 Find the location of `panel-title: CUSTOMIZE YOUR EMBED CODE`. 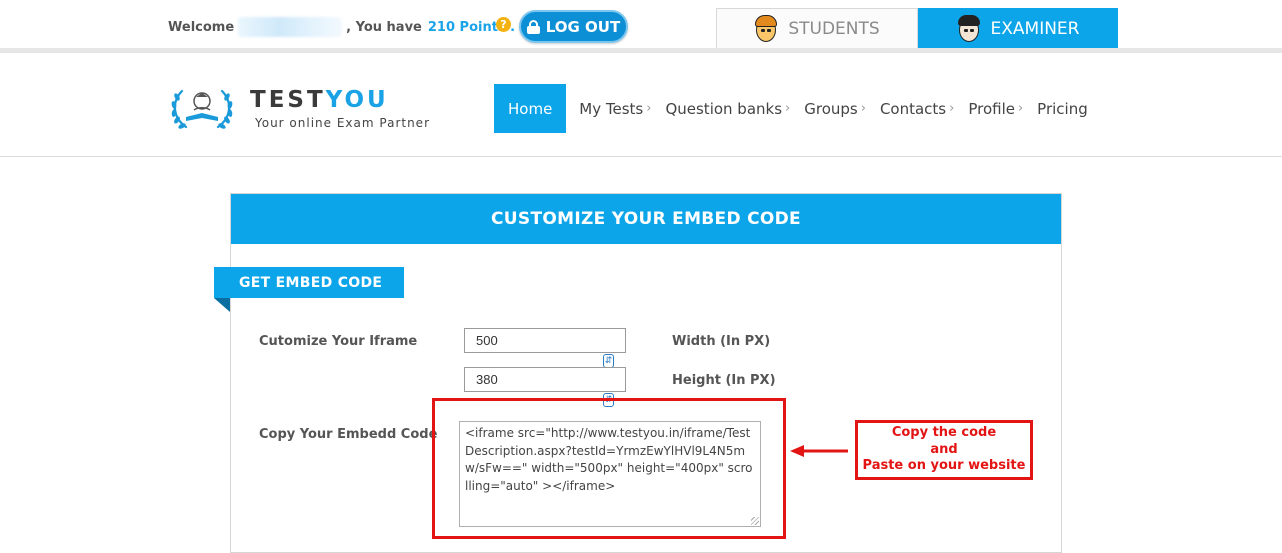

panel-title: CUSTOMIZE YOUR EMBED CODE is located at coordinates (646, 219).